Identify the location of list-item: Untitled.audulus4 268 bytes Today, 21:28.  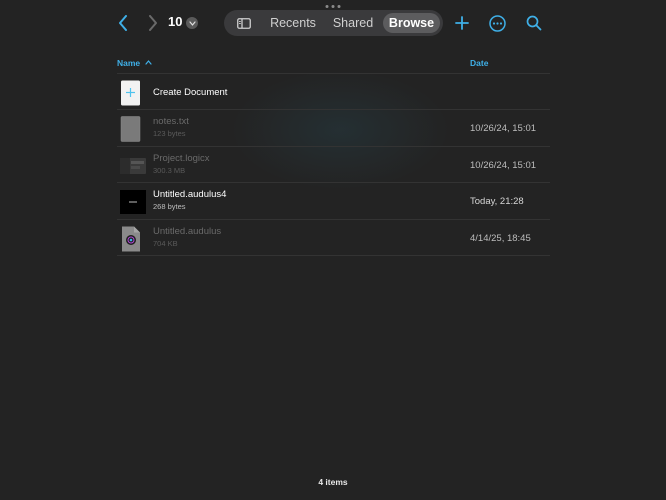
(333, 201).